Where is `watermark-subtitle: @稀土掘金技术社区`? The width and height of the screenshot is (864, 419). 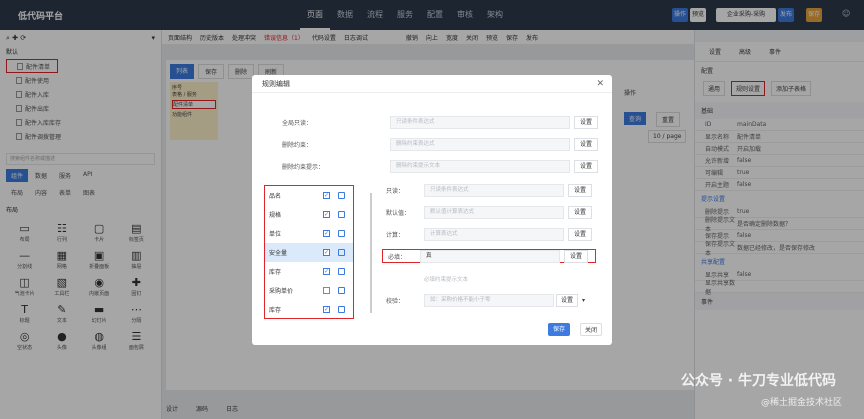
watermark-subtitle: @稀土掘金技术社区 is located at coordinates (801, 403).